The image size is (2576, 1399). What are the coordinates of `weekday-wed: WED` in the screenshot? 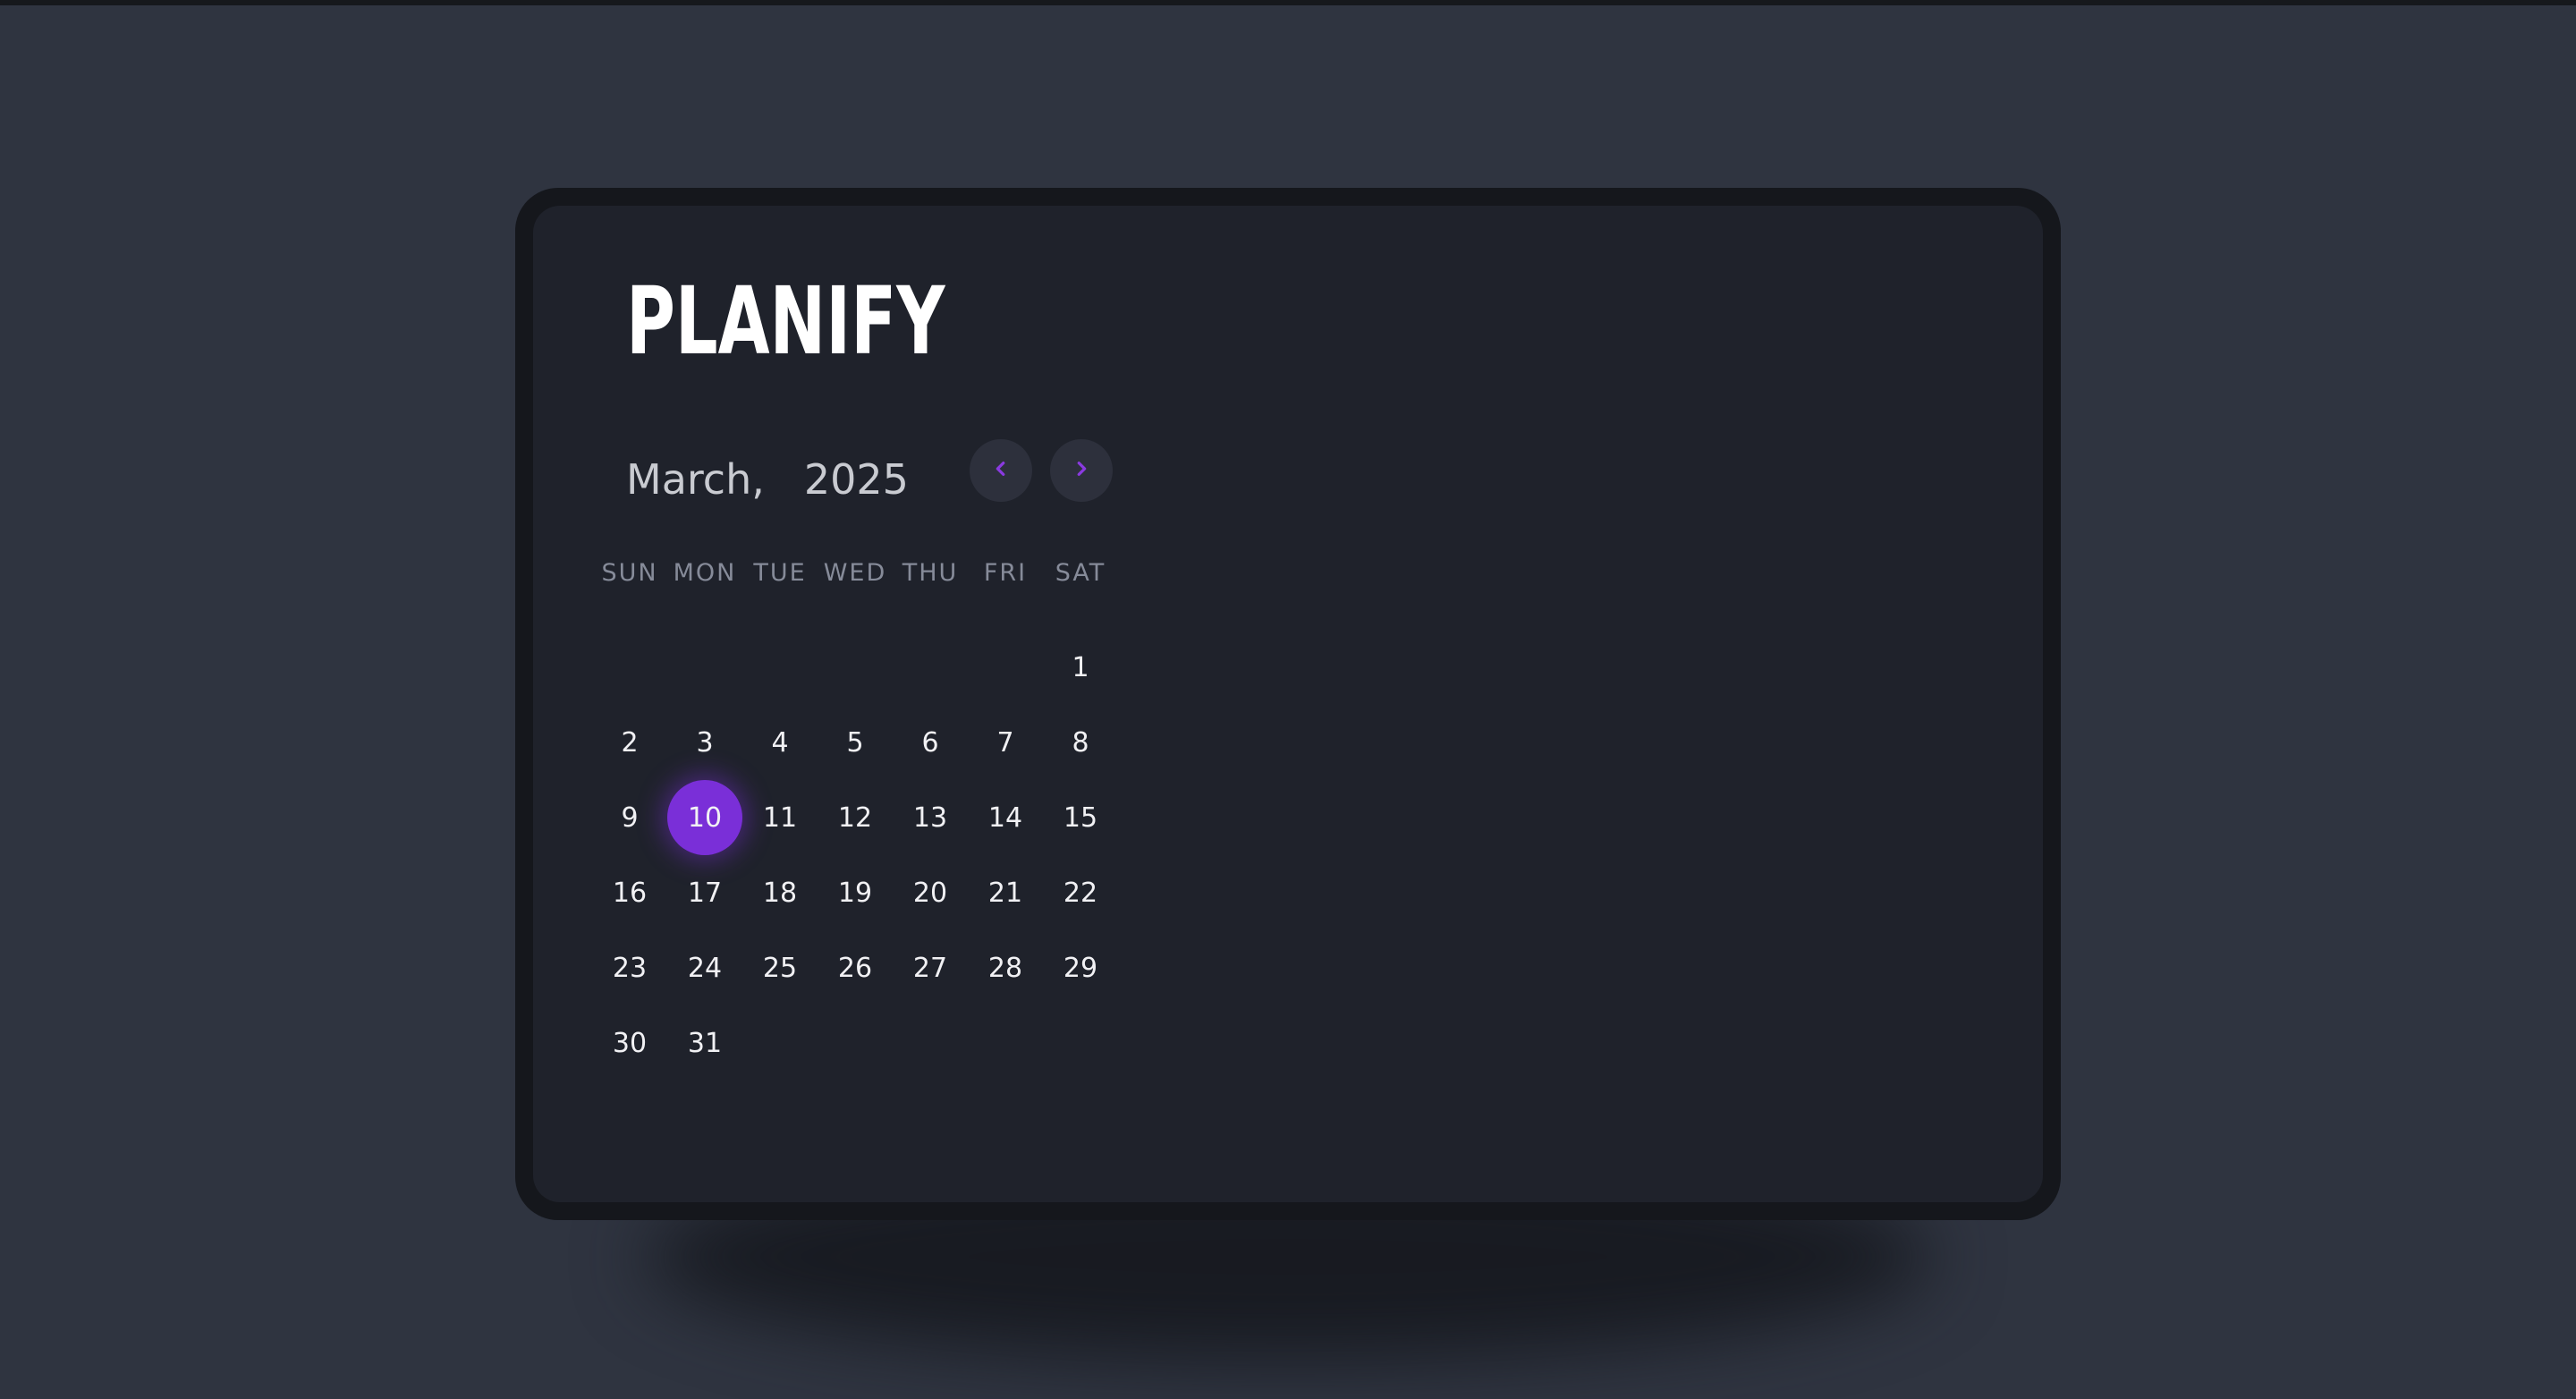 It's located at (855, 572).